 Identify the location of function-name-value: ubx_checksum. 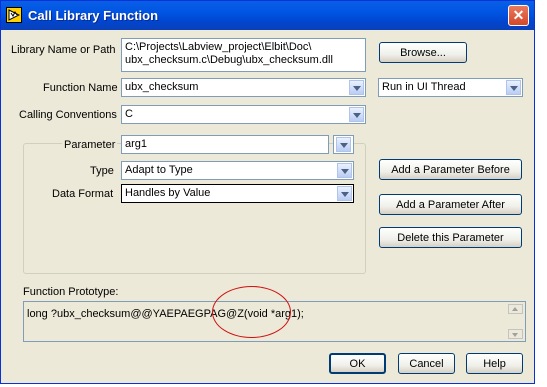
(162, 87).